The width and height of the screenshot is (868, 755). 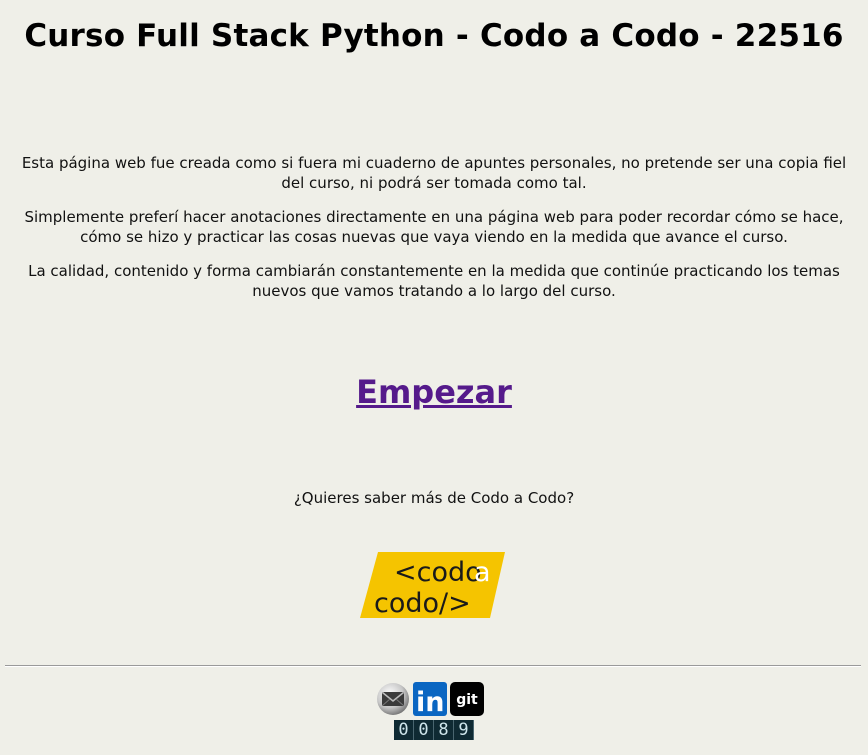 I want to click on counter-digit: 8, so click(x=444, y=730).